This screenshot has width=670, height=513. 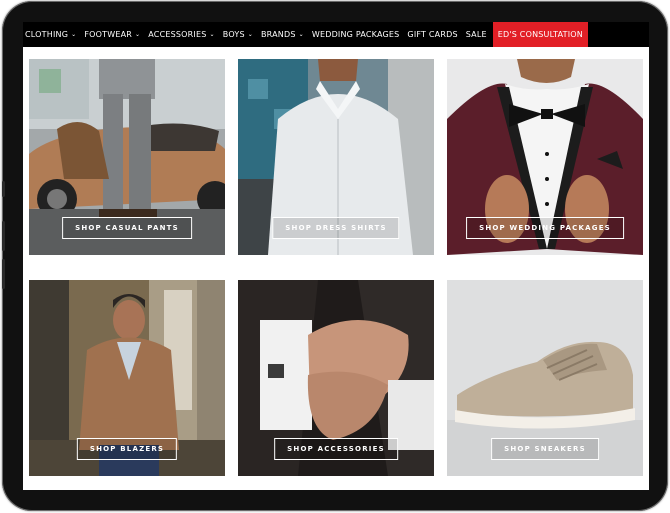 I want to click on nav-label: CLOTHING, so click(x=47, y=34).